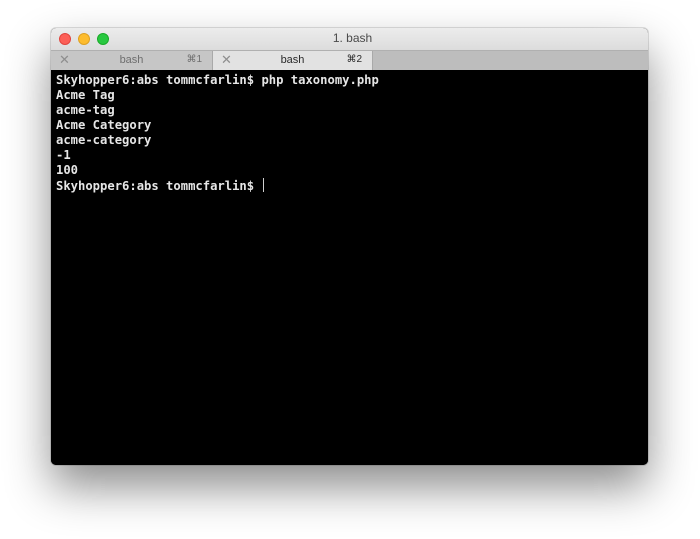 Image resolution: width=700 pixels, height=539 pixels. Describe the element at coordinates (104, 140) in the screenshot. I see `terminal-line: acme-category` at that location.